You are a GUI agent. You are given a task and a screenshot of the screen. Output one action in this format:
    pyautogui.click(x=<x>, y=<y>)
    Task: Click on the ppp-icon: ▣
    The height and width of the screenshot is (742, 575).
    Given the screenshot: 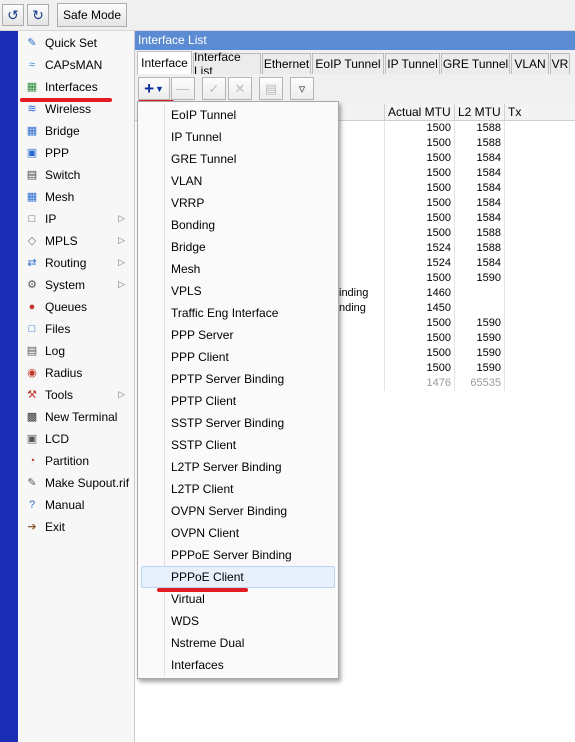 What is the action you would take?
    pyautogui.click(x=32, y=153)
    